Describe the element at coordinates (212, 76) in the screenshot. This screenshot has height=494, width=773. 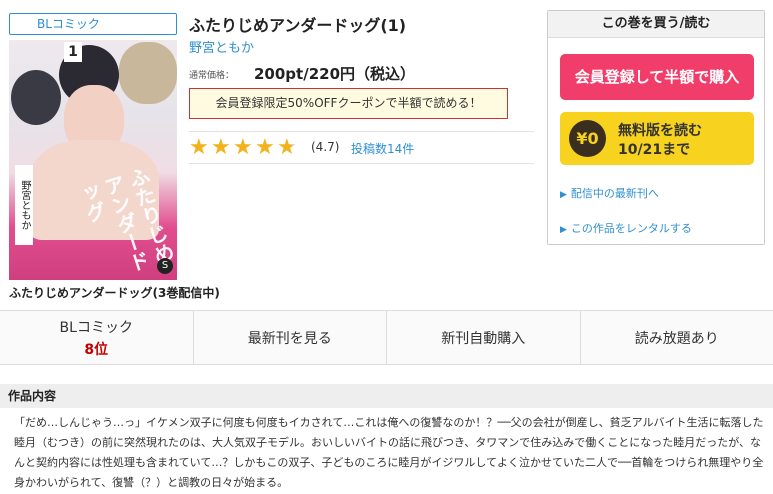
I see `price-label: 通常価格：` at that location.